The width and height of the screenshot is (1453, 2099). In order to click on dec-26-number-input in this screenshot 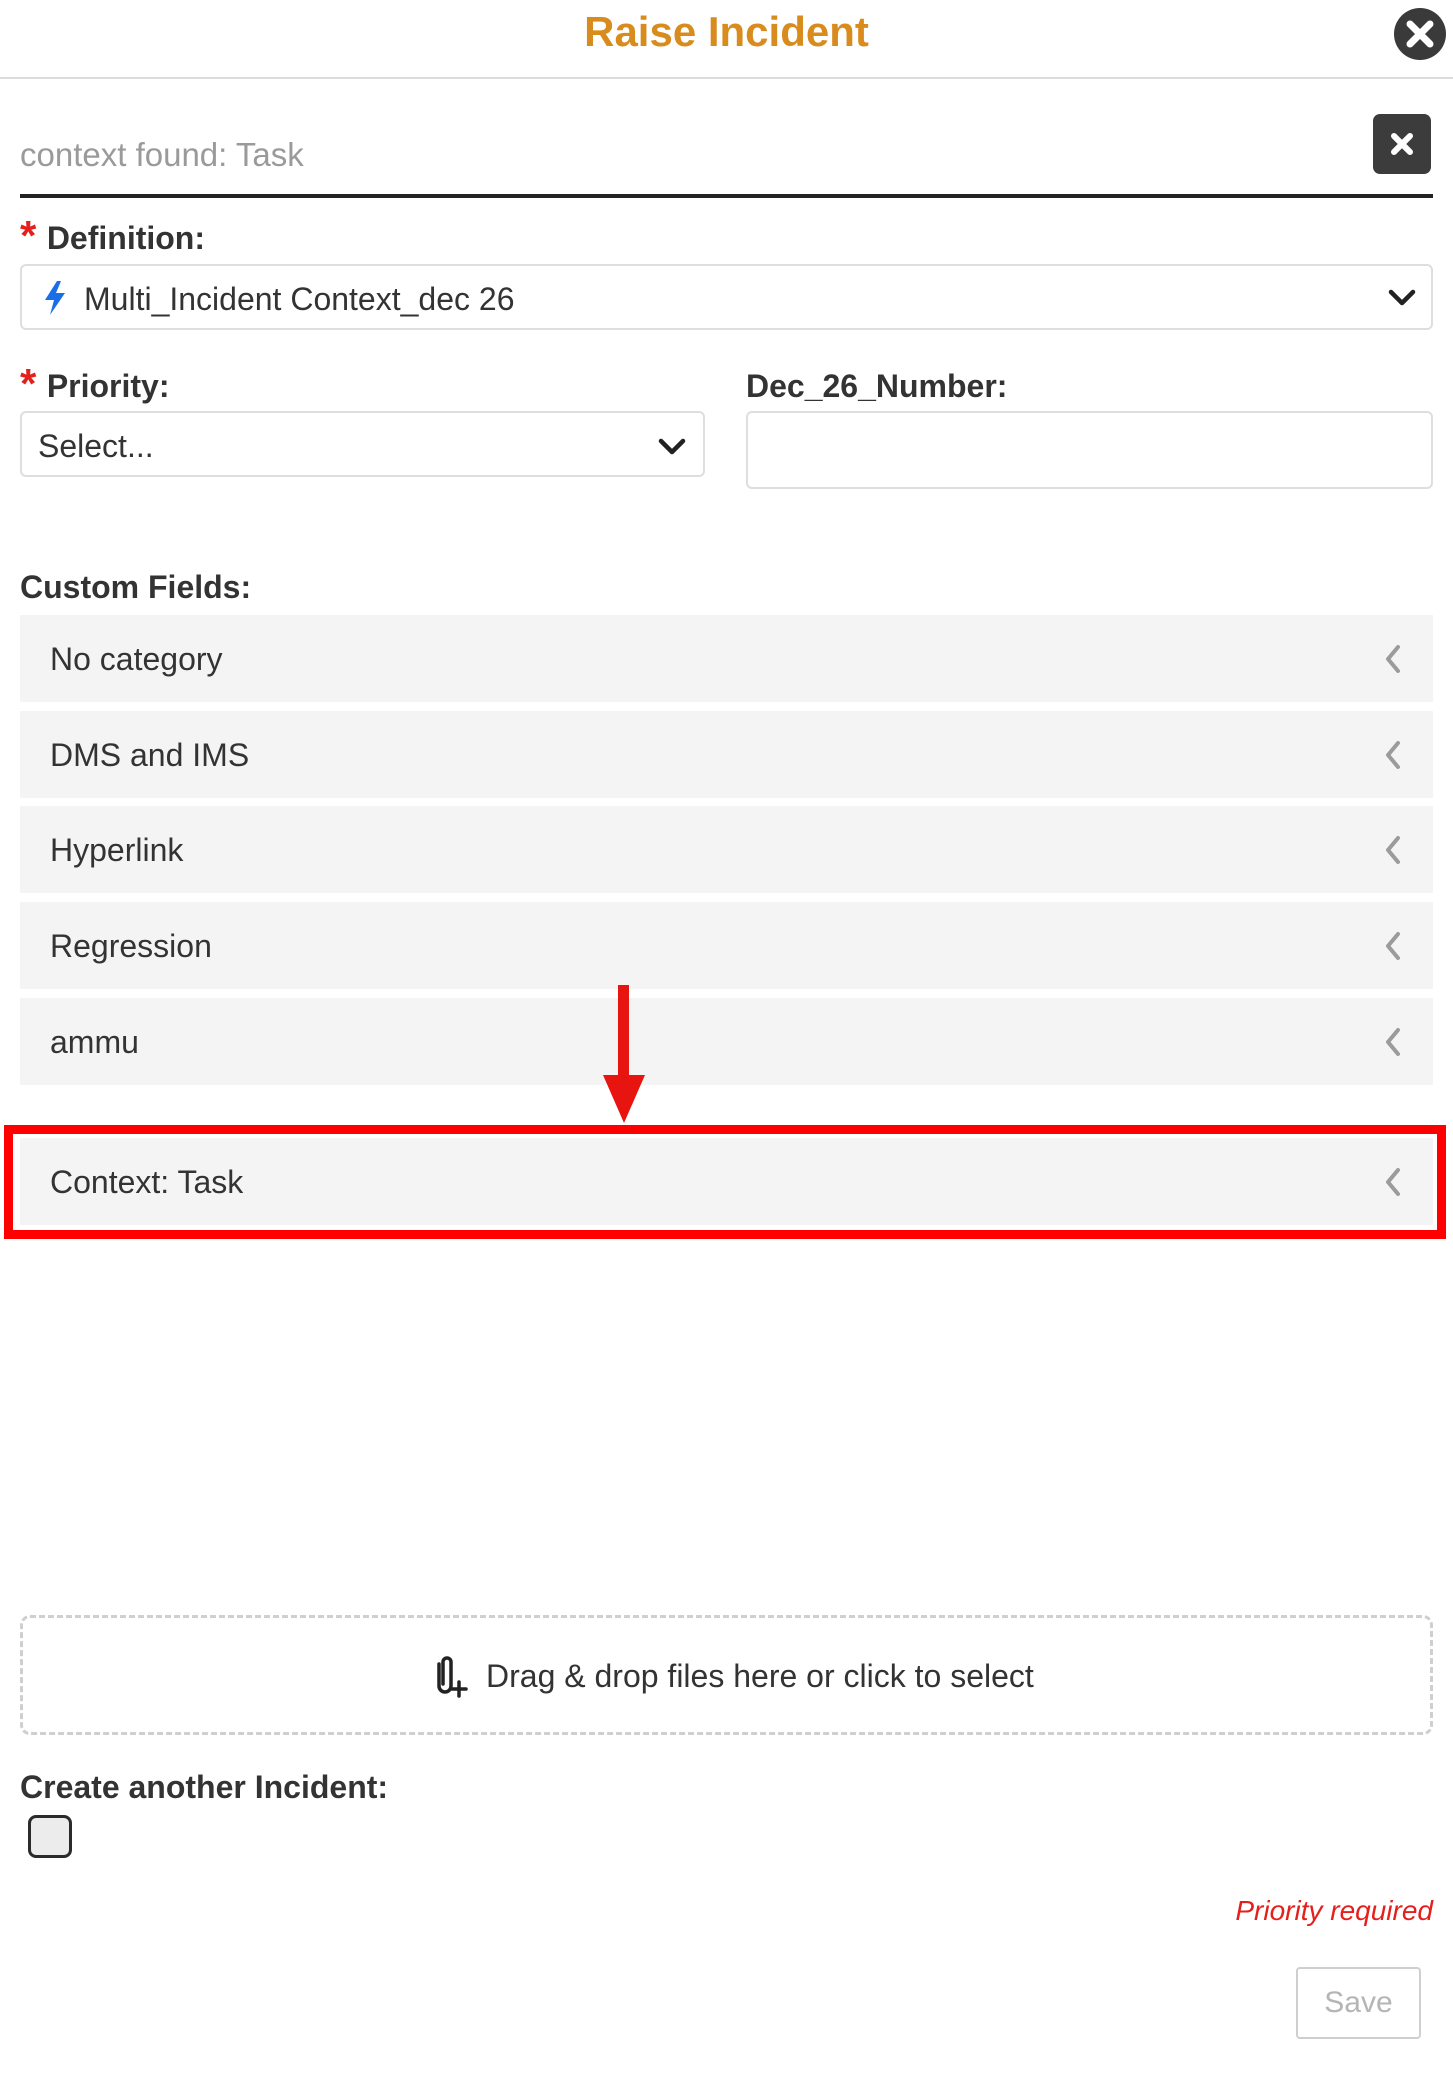, I will do `click(1089, 450)`.